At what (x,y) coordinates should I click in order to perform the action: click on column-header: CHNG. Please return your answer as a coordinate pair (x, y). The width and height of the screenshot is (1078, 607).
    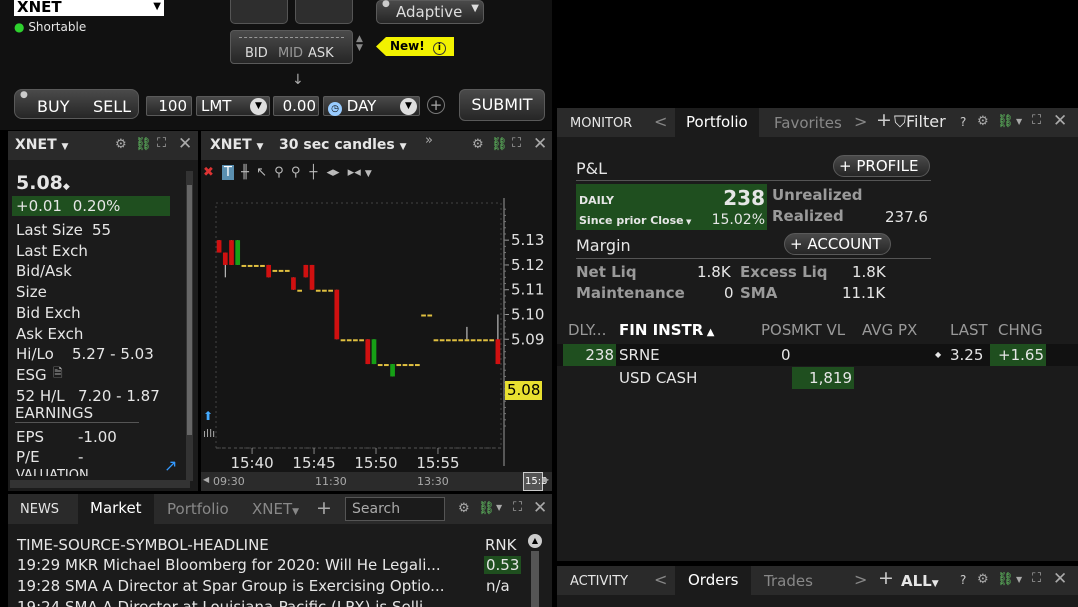
    Looking at the image, I should click on (1020, 330).